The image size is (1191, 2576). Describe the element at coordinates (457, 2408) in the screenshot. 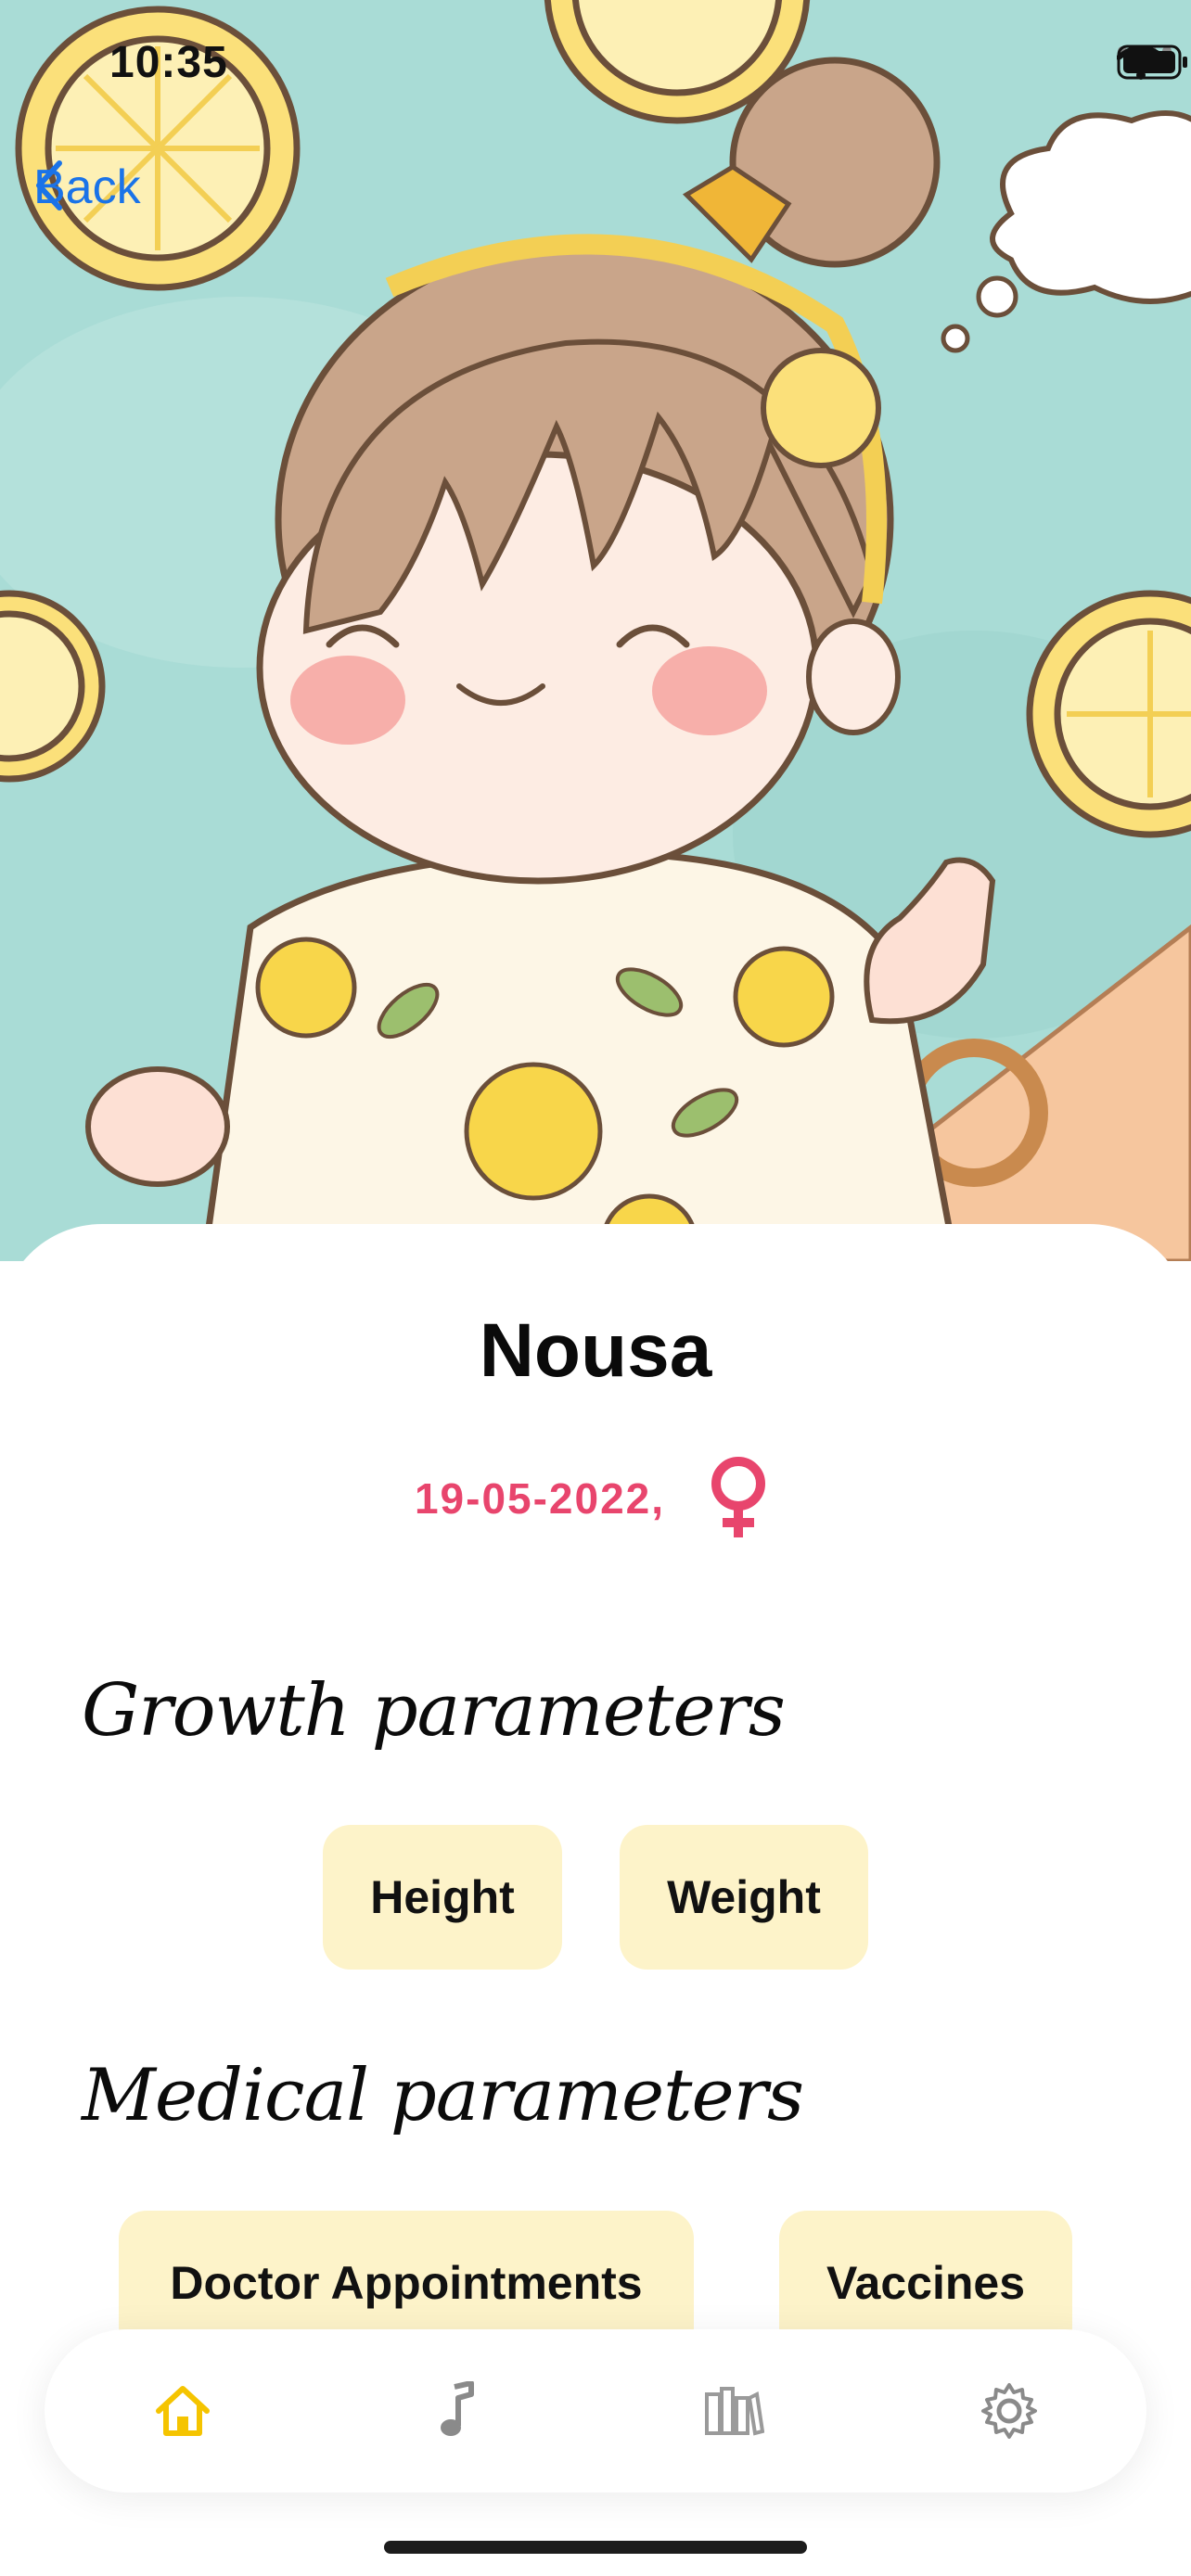

I see `music-note-icon` at that location.